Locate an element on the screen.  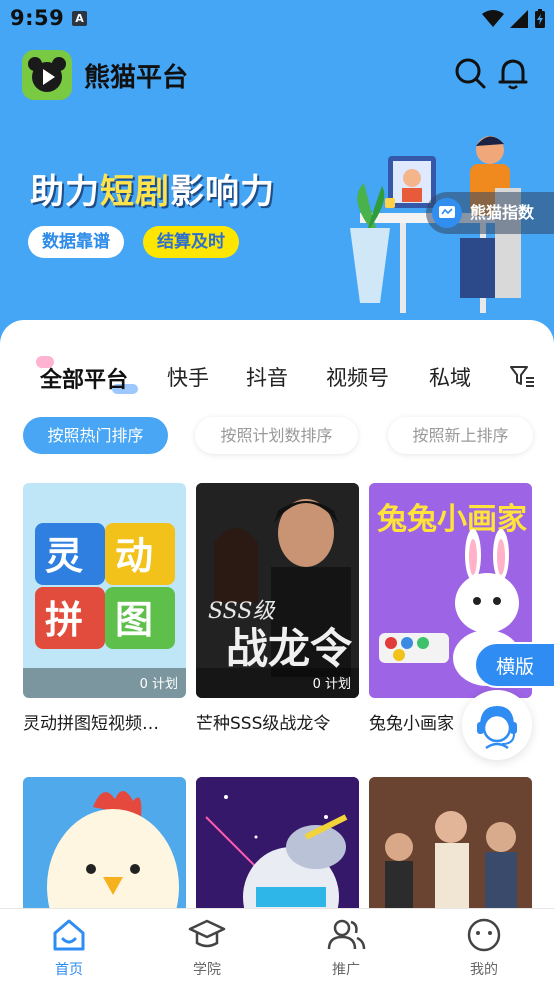
banner-pill-reliable-data: 数据靠谱 is located at coordinates (76, 242).